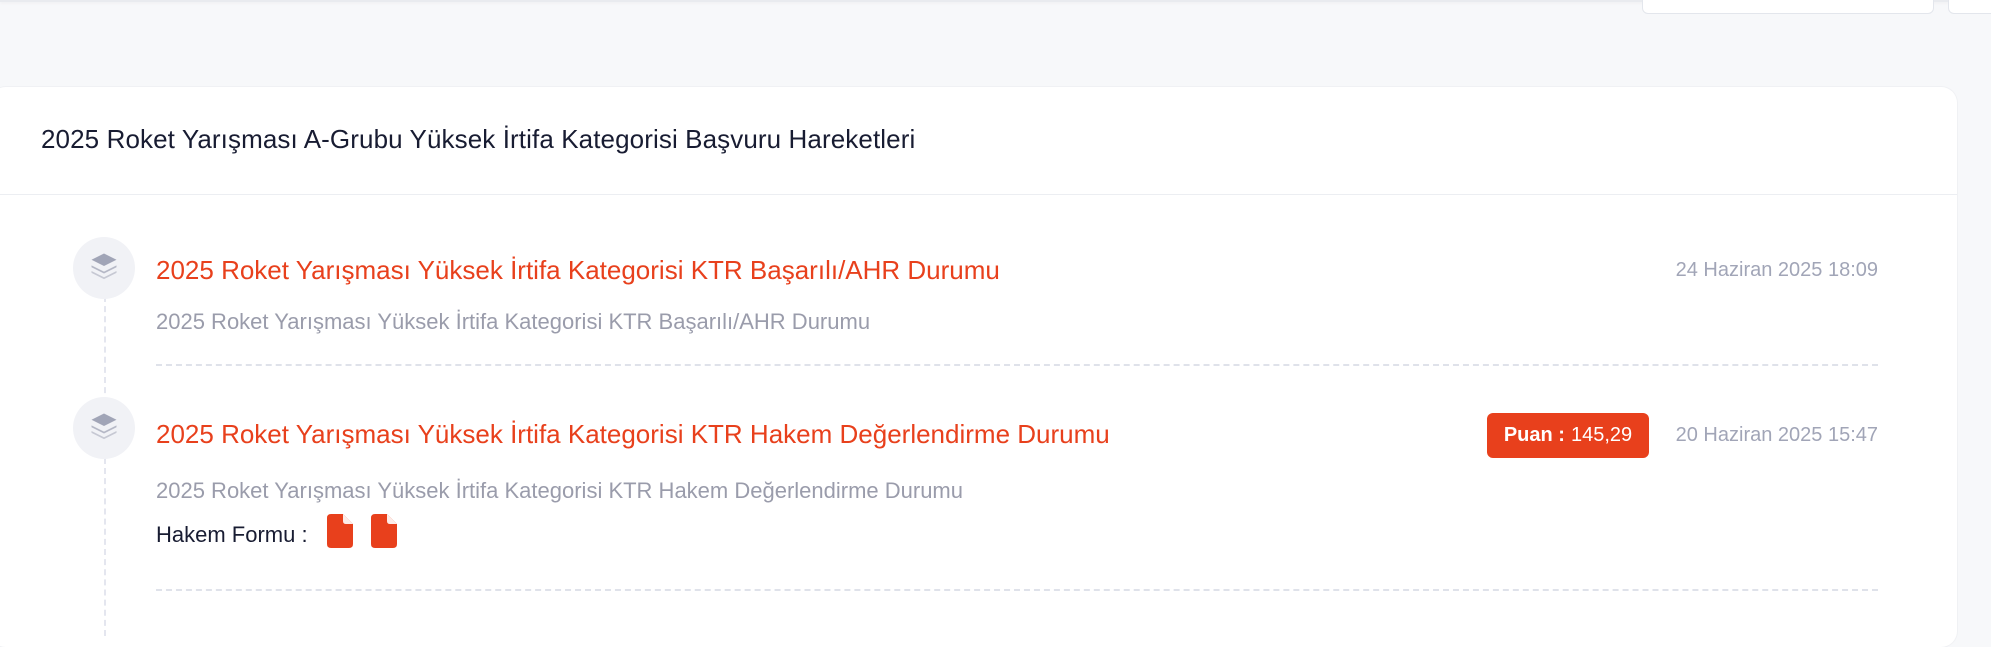  I want to click on score-value: 145,29, so click(1601, 435).